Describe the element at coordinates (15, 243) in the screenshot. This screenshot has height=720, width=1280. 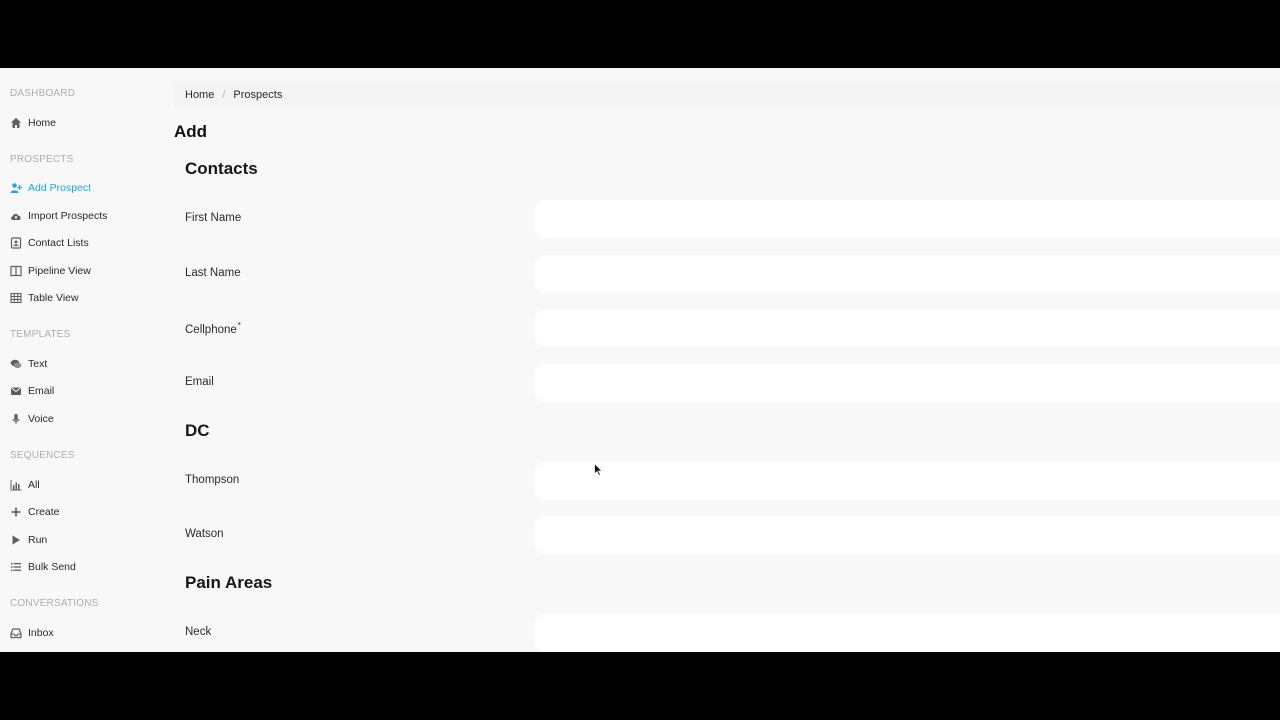
I see `contact-book-icon` at that location.